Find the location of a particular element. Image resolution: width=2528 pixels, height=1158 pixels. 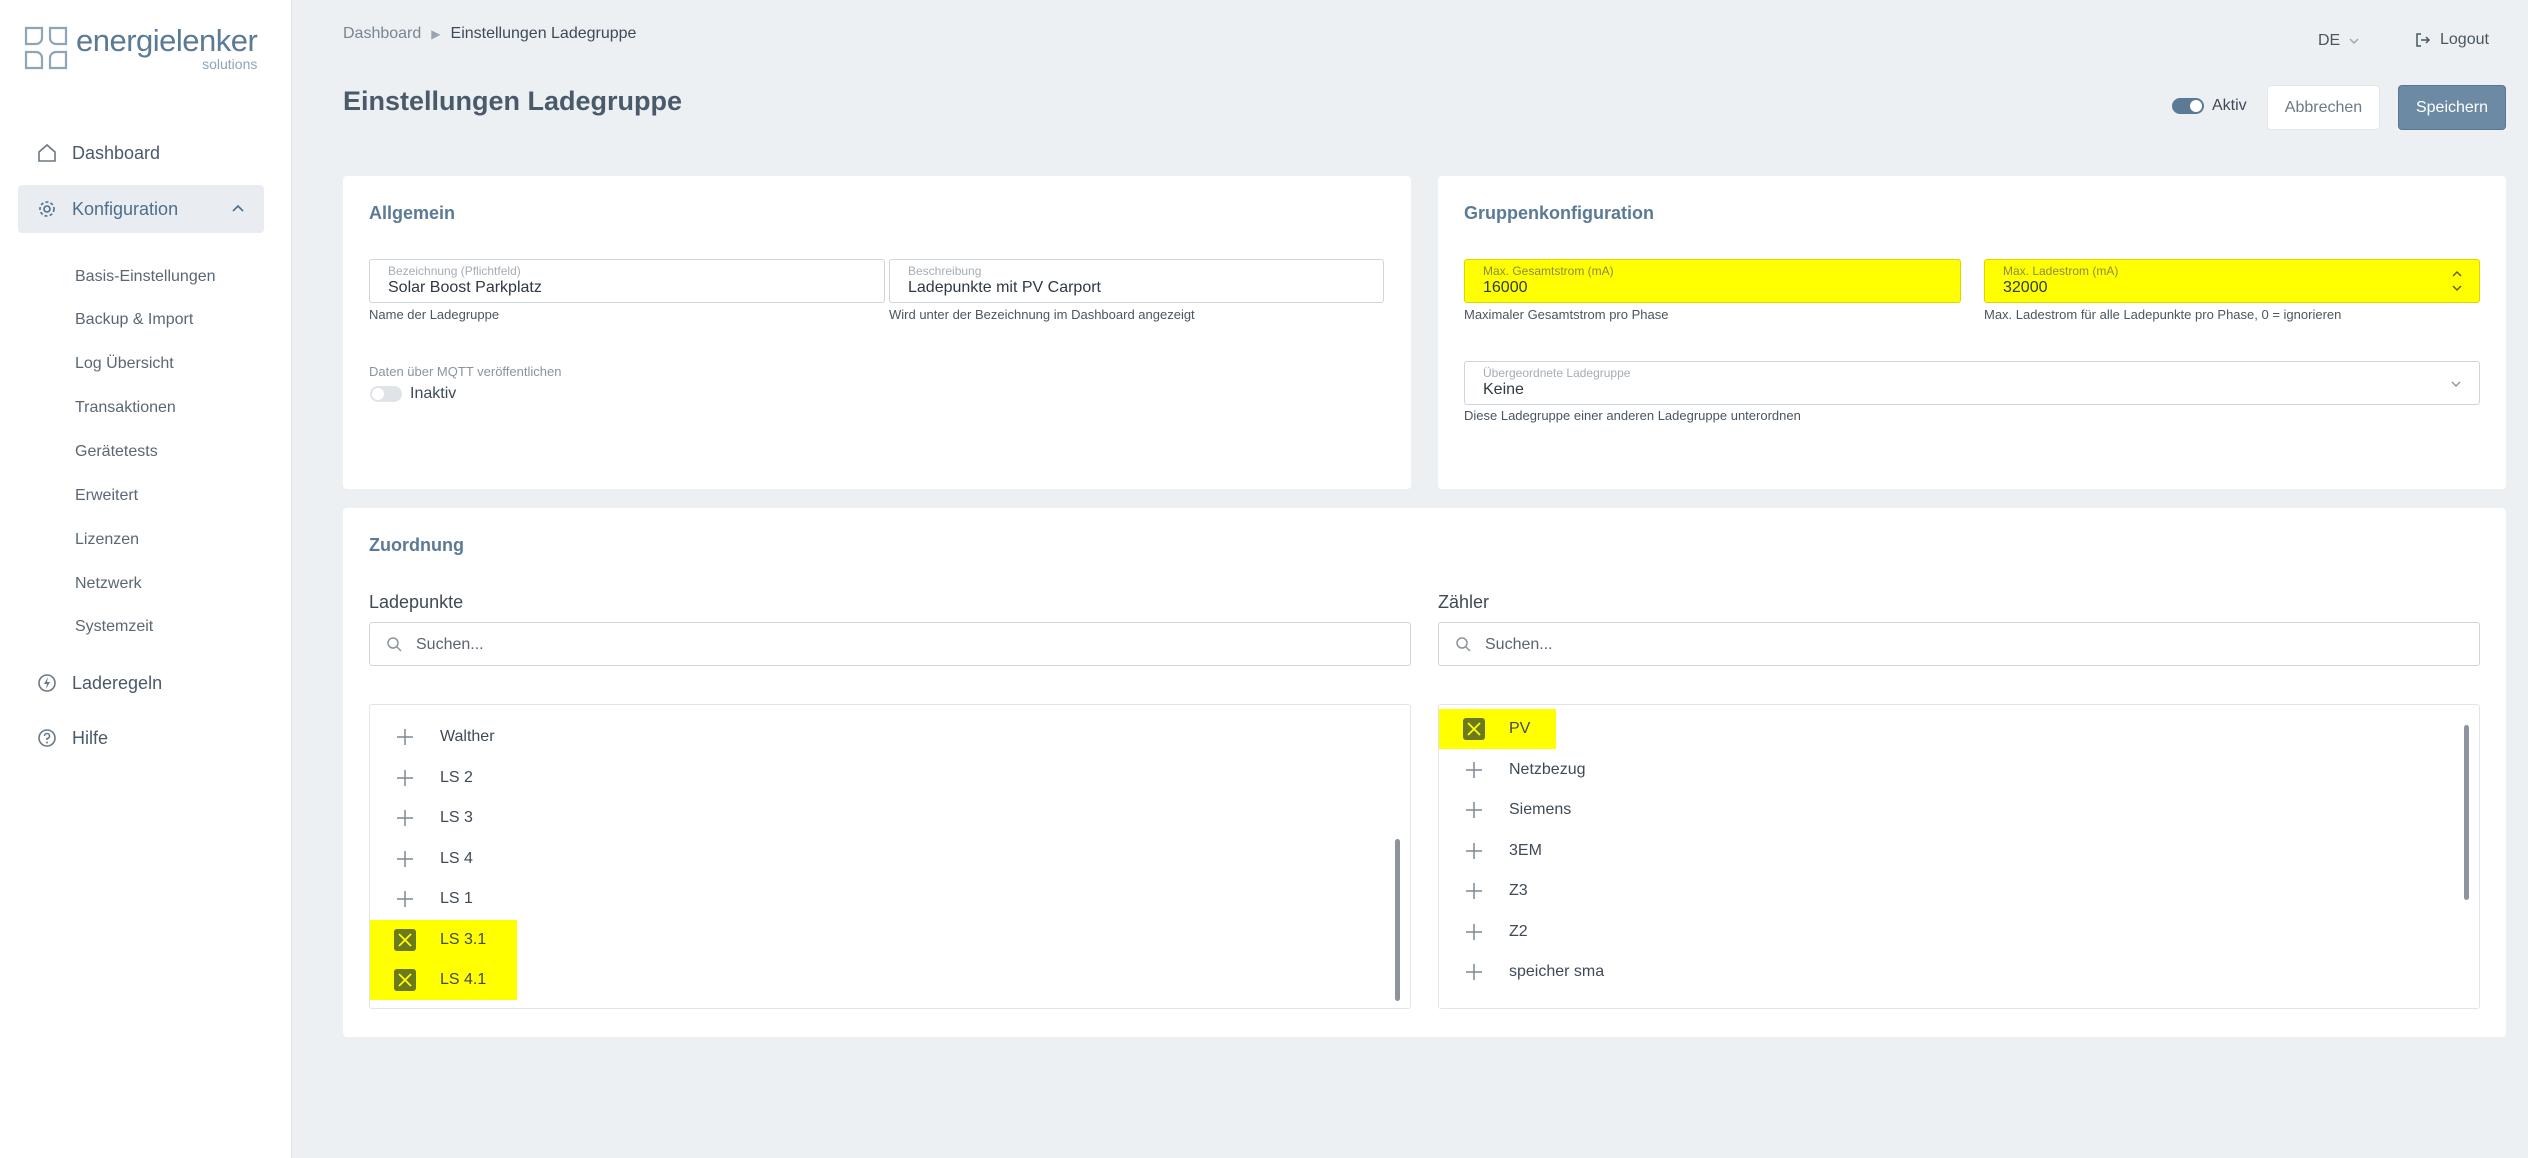

save-button: Speichern is located at coordinates (2452, 107).